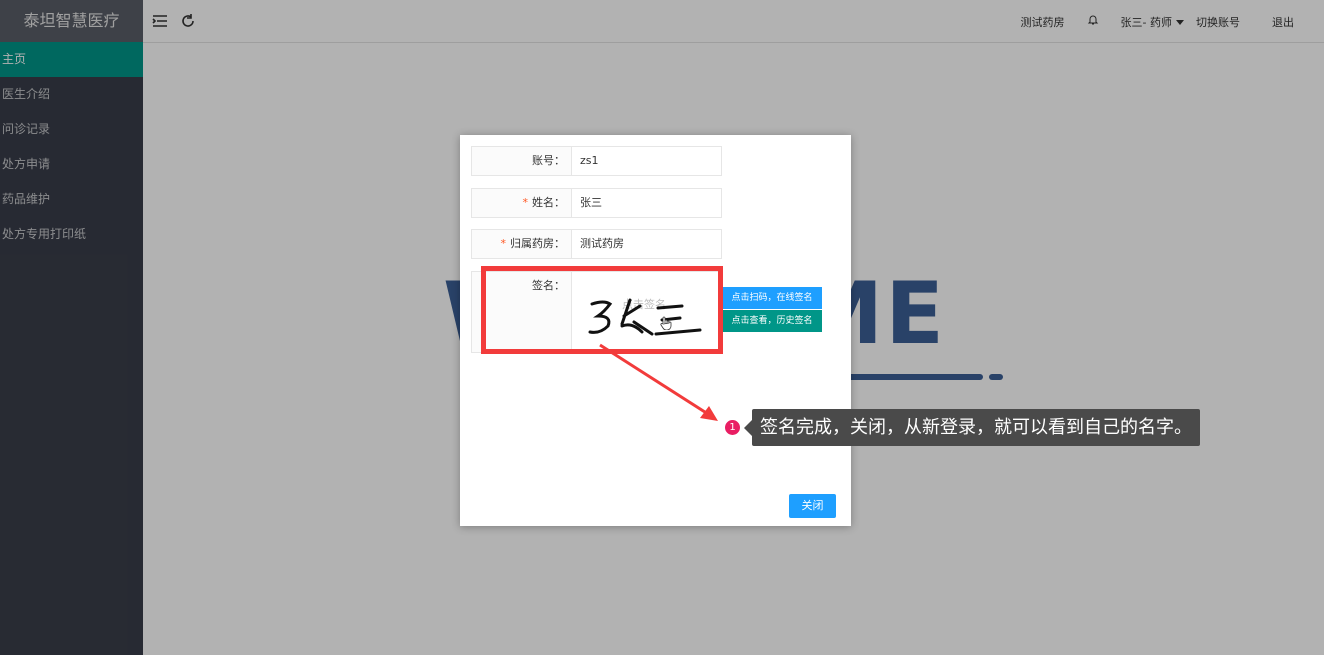  I want to click on account-row: 账号： zs1, so click(596, 161).